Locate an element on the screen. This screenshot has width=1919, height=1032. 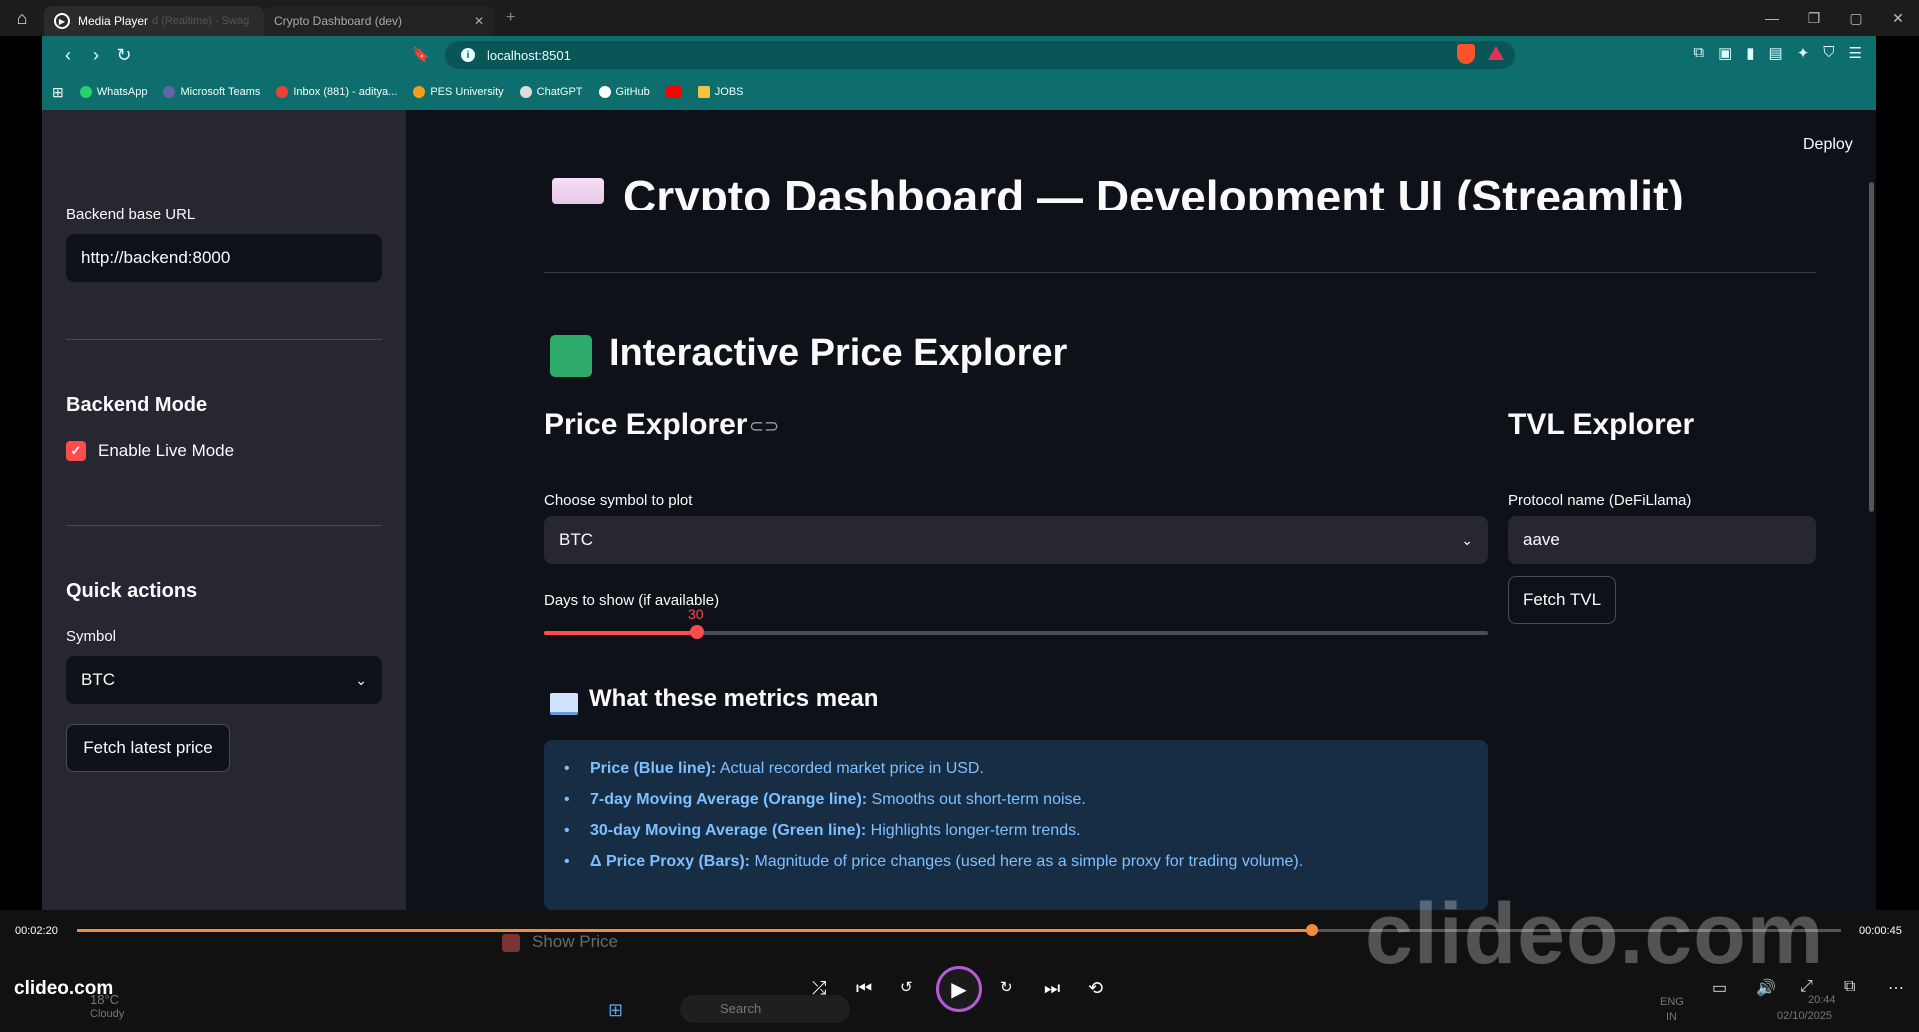
title-divider is located at coordinates (1180, 272).